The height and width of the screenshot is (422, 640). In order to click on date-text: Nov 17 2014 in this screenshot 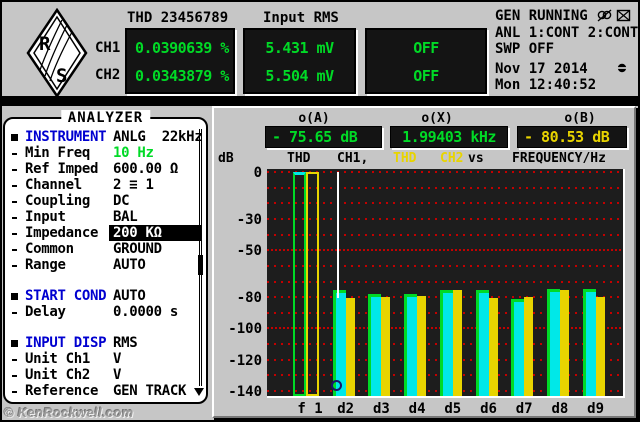, I will do `click(541, 69)`.